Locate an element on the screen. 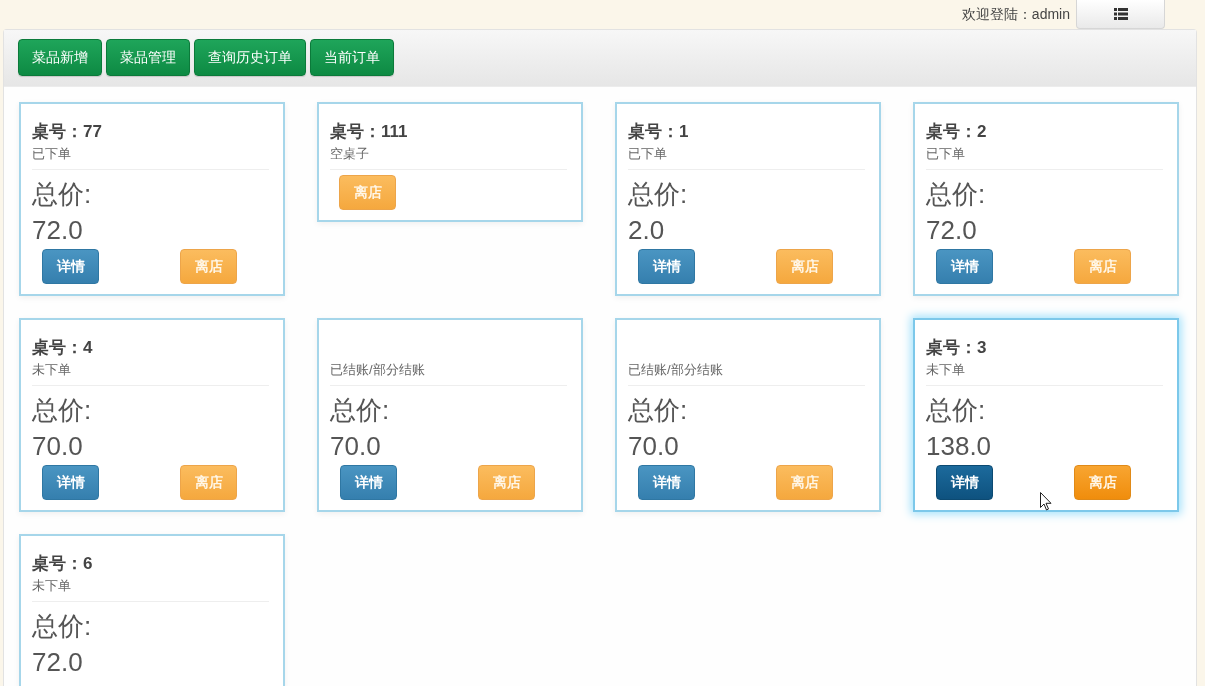  nav-button: 查询历史订单 is located at coordinates (250, 57).